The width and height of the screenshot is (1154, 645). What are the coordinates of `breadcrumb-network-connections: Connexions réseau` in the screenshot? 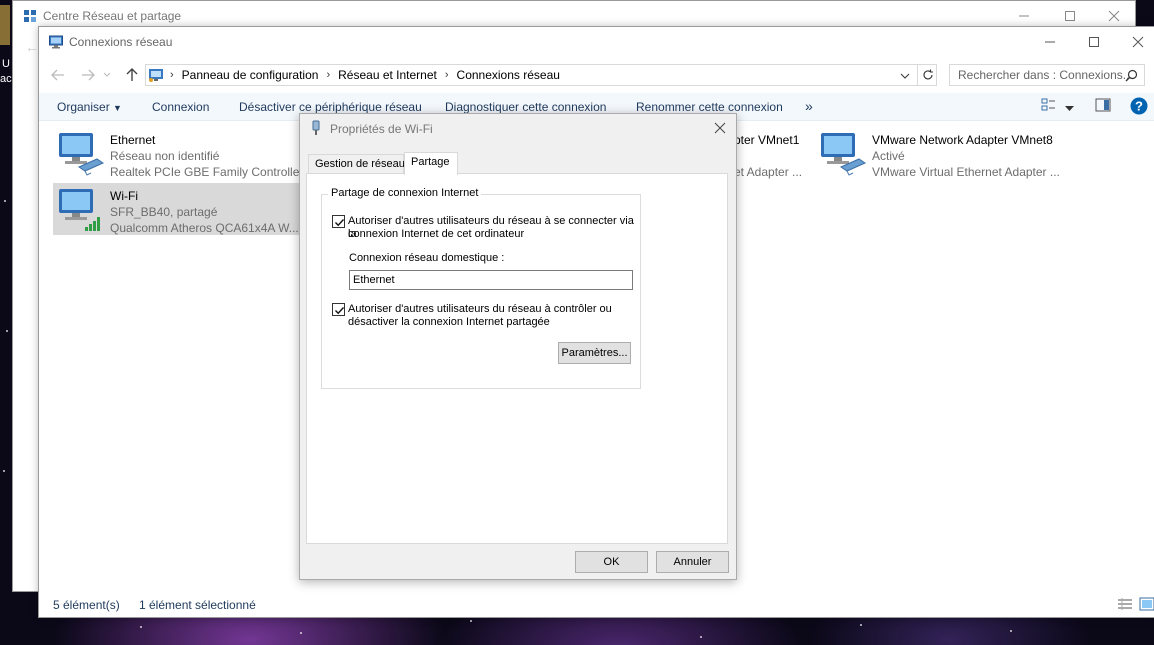 It's located at (508, 75).